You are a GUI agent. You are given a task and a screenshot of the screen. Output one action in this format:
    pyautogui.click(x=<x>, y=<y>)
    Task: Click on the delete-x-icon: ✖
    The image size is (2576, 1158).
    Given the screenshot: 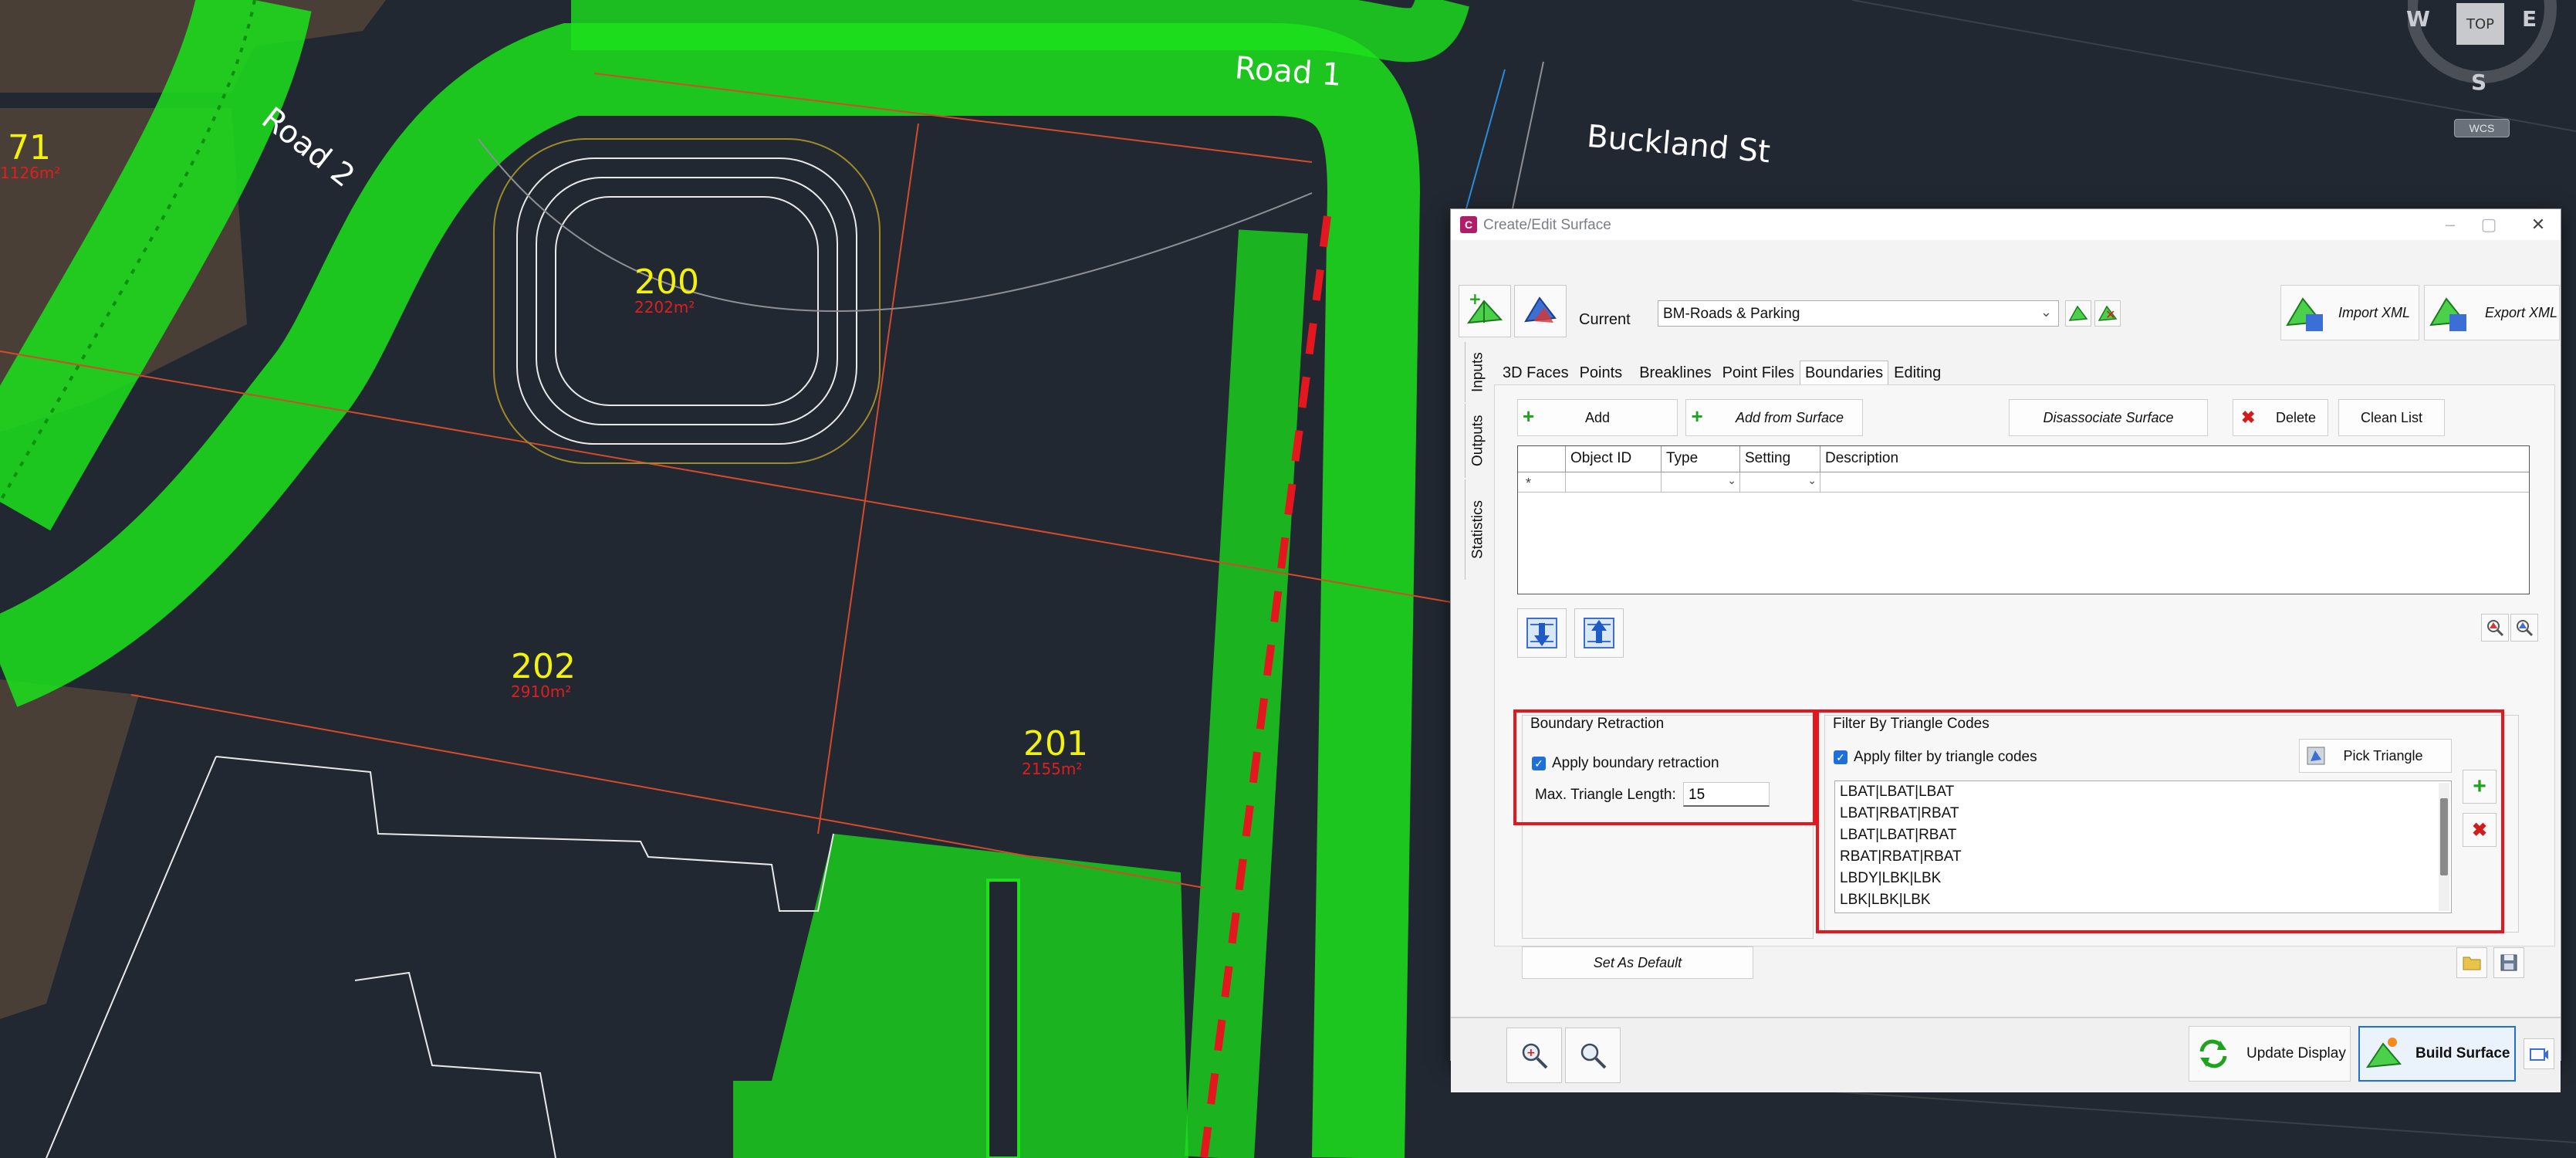 What is the action you would take?
    pyautogui.click(x=2479, y=830)
    